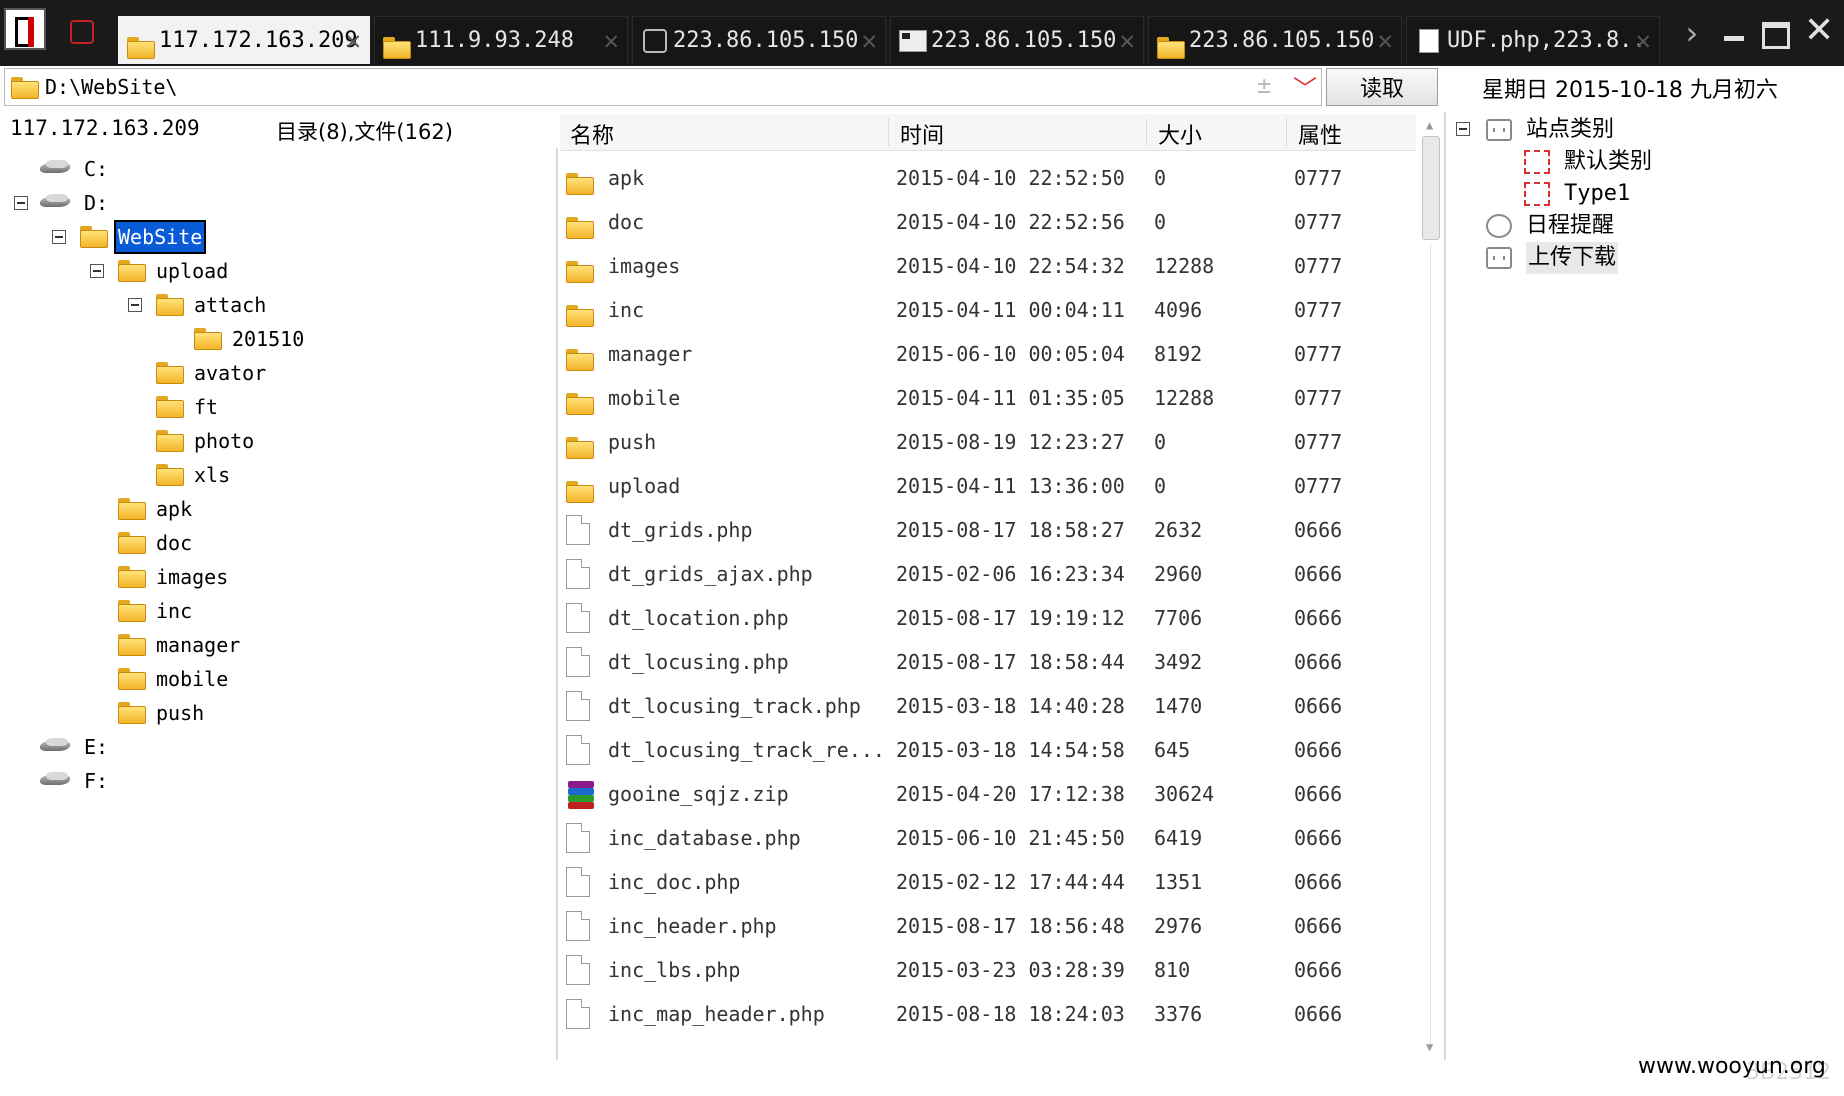 The width and height of the screenshot is (1844, 1096). What do you see at coordinates (988, 178) in the screenshot?
I see `table-row: apk 2015-04-10 22:52:50 0 0777` at bounding box center [988, 178].